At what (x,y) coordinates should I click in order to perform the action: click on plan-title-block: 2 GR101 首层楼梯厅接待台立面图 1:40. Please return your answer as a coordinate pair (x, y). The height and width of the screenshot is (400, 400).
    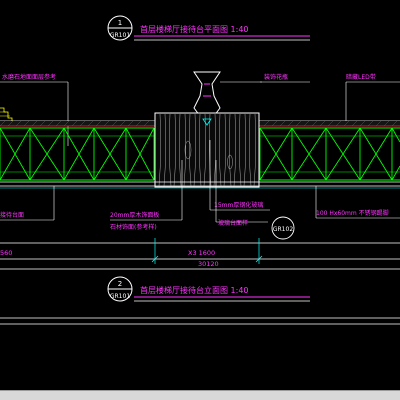
    Looking at the image, I should click on (208, 289).